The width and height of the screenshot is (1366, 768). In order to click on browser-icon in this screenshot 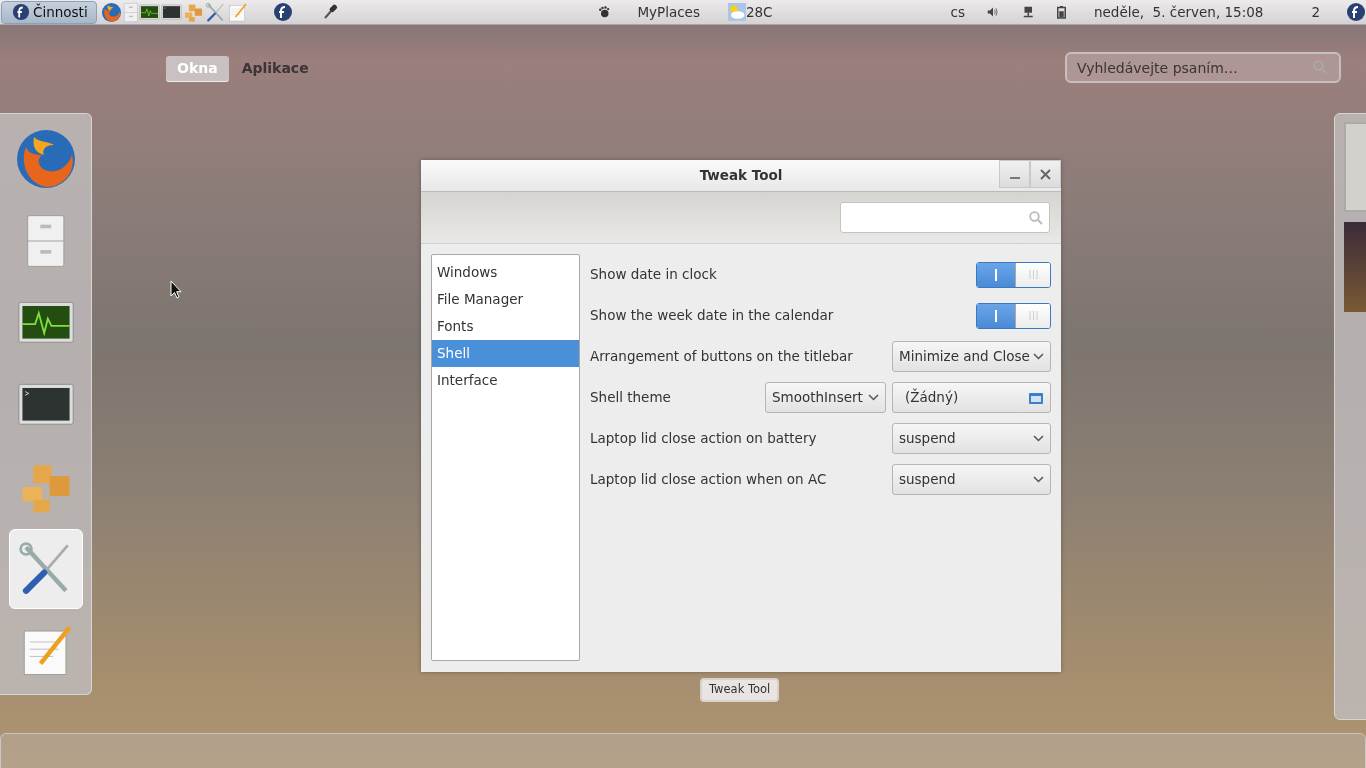, I will do `click(111, 12)`.